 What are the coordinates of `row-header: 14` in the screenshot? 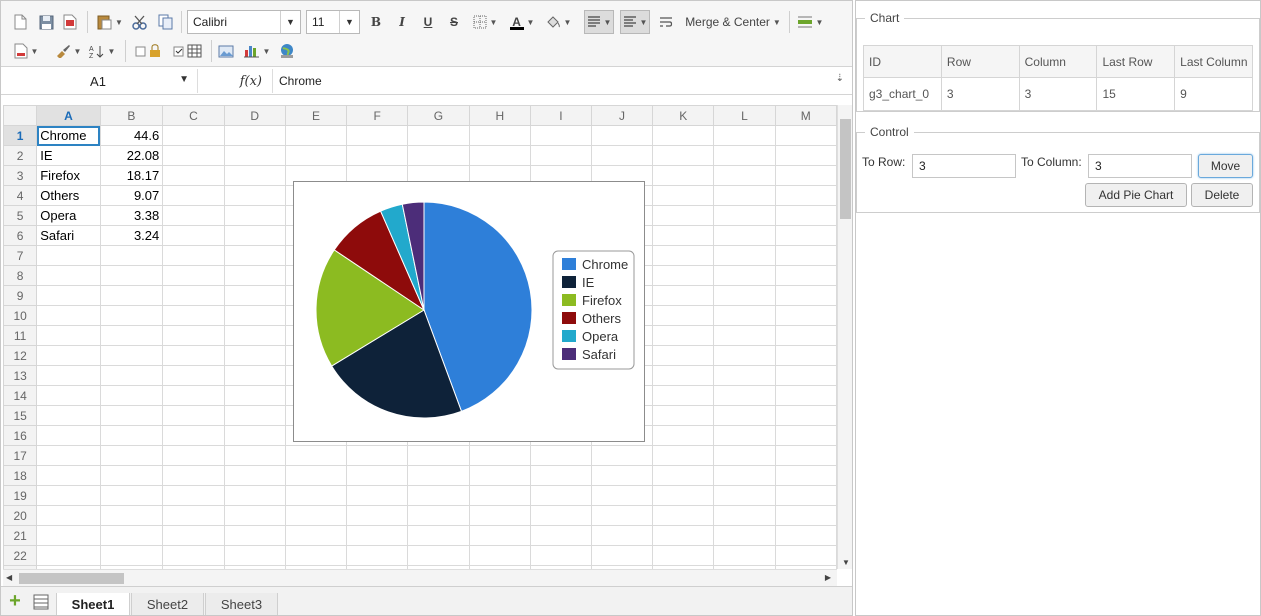 It's located at (20, 395).